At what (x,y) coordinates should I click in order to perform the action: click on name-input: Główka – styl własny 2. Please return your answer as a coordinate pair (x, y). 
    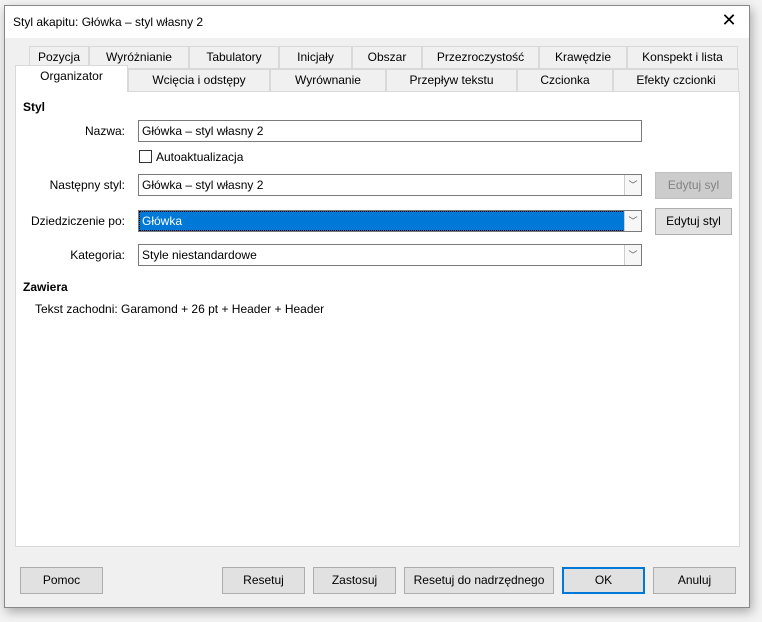
    Looking at the image, I should click on (390, 131).